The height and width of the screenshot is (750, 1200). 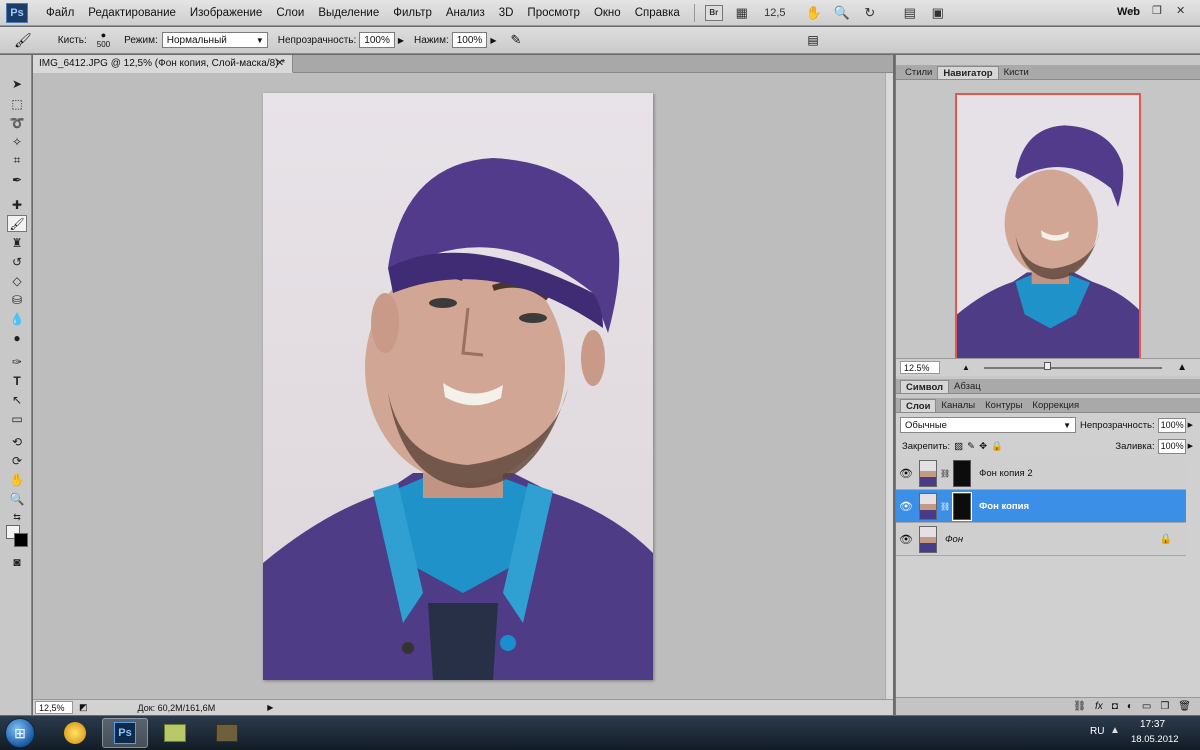 What do you see at coordinates (17, 141) in the screenshot?
I see `magic-wand-tool-icon: ✧` at bounding box center [17, 141].